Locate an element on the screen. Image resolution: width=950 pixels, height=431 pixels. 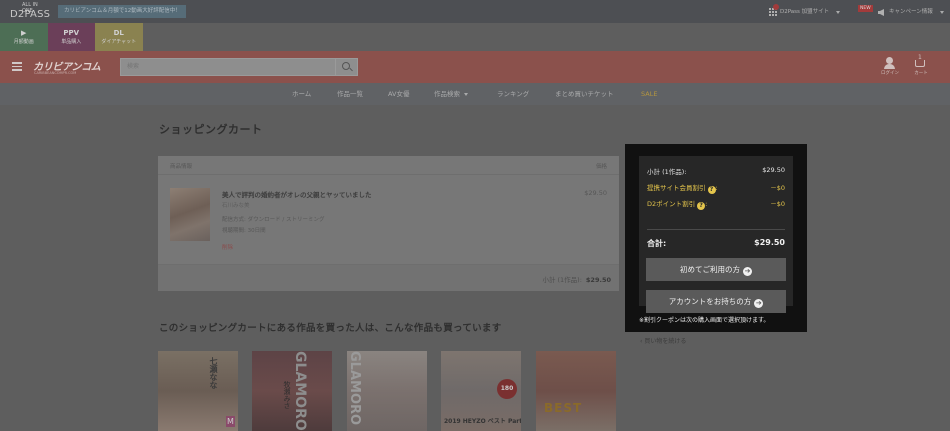
product-title: 美人で評判の婚約者がオレの父親とヤッていました is located at coordinates (297, 194).